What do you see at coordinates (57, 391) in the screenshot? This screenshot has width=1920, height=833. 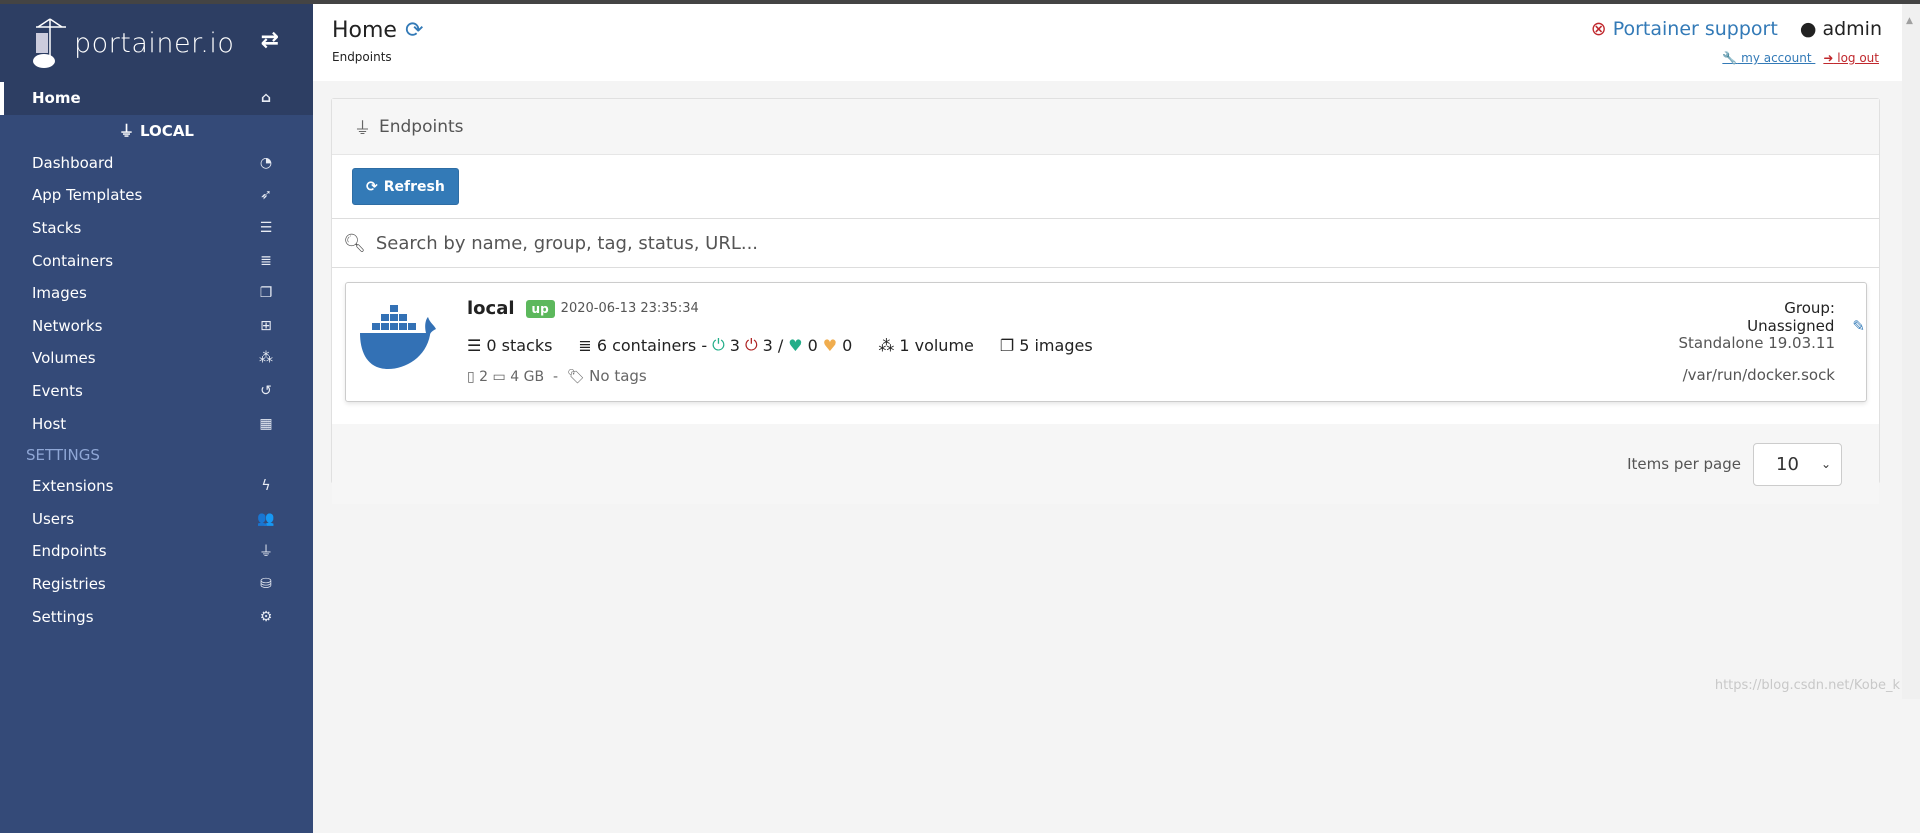 I see `sidebar-item-label: Events` at bounding box center [57, 391].